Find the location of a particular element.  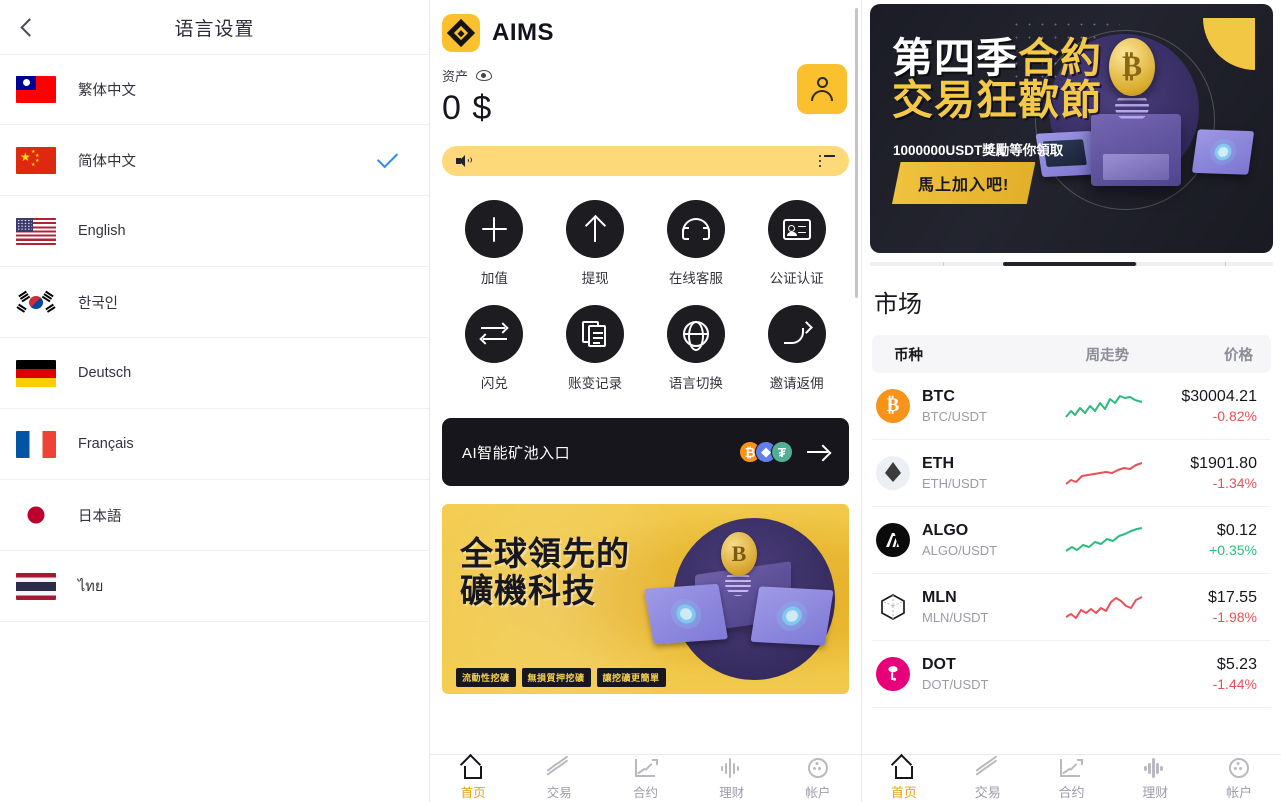

nav-label: 理财 is located at coordinates (1155, 792).